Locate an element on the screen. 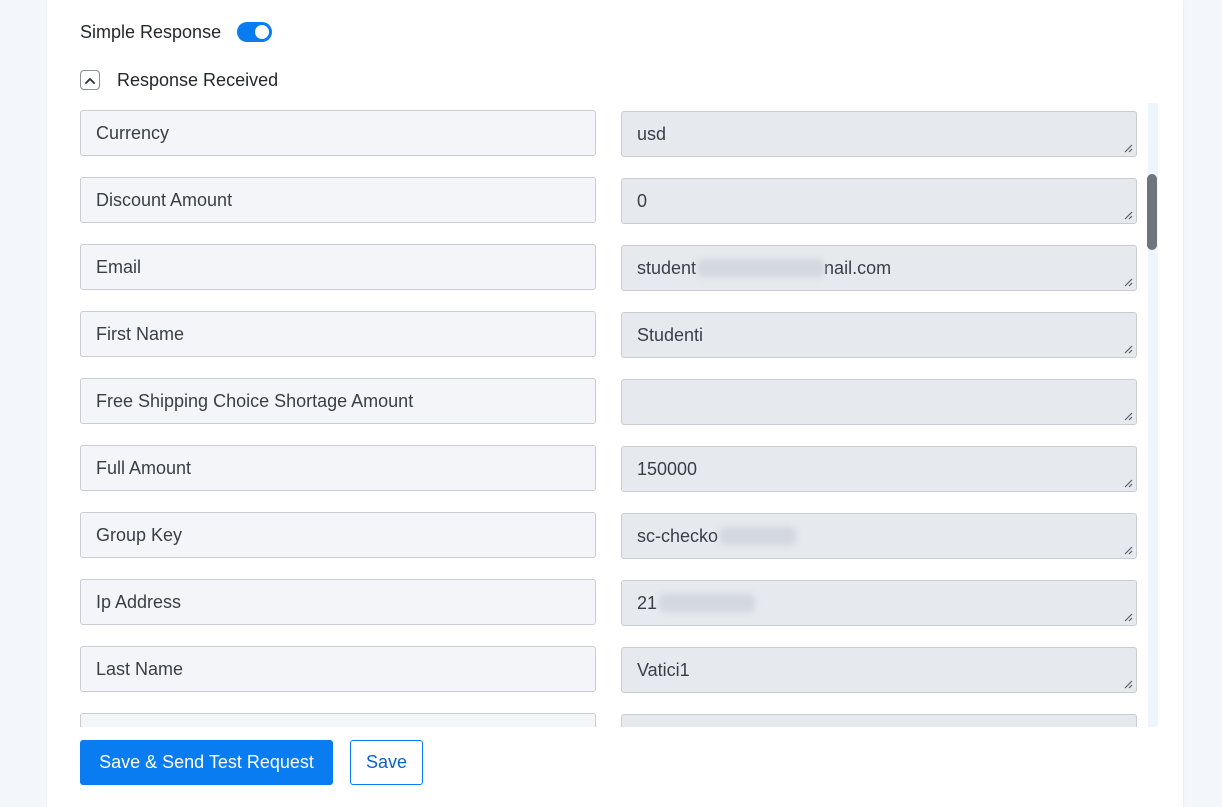 This screenshot has height=807, width=1222. response-received-header: Response Received is located at coordinates (179, 80).